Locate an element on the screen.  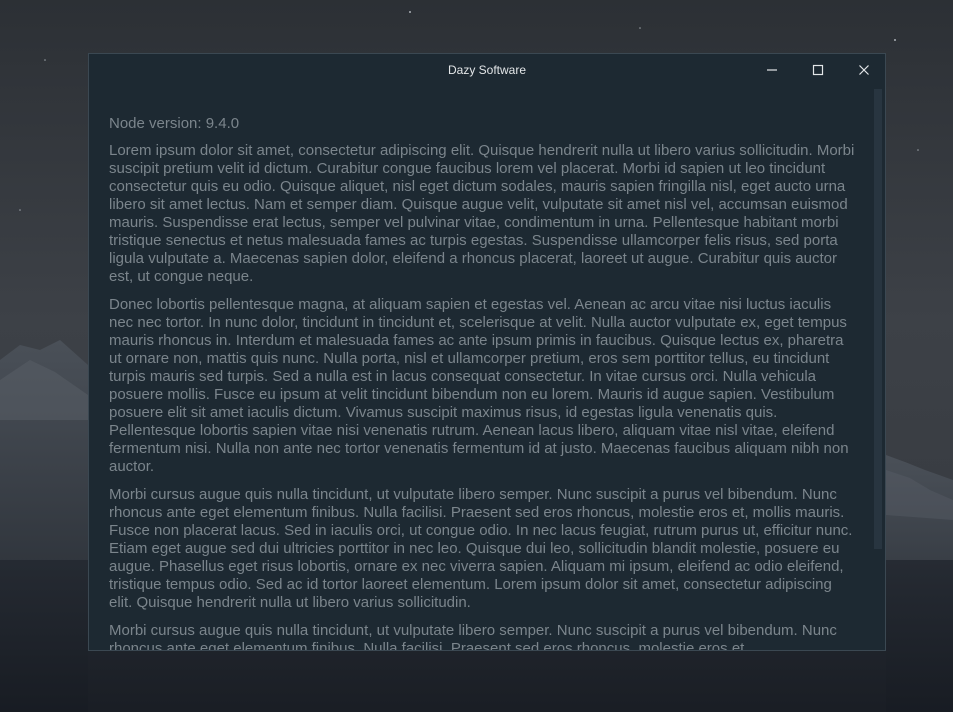
node-version-text: Node version: 9.4.0 is located at coordinates (174, 123).